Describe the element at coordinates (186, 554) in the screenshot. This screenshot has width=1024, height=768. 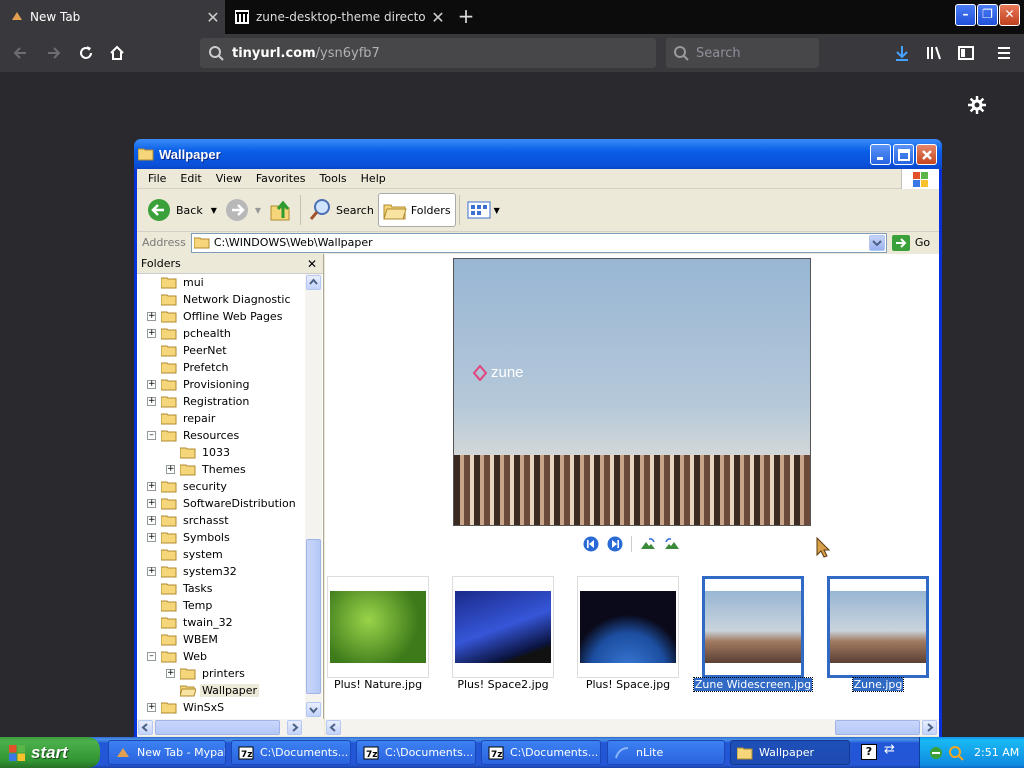
I see `tree-item: system` at that location.